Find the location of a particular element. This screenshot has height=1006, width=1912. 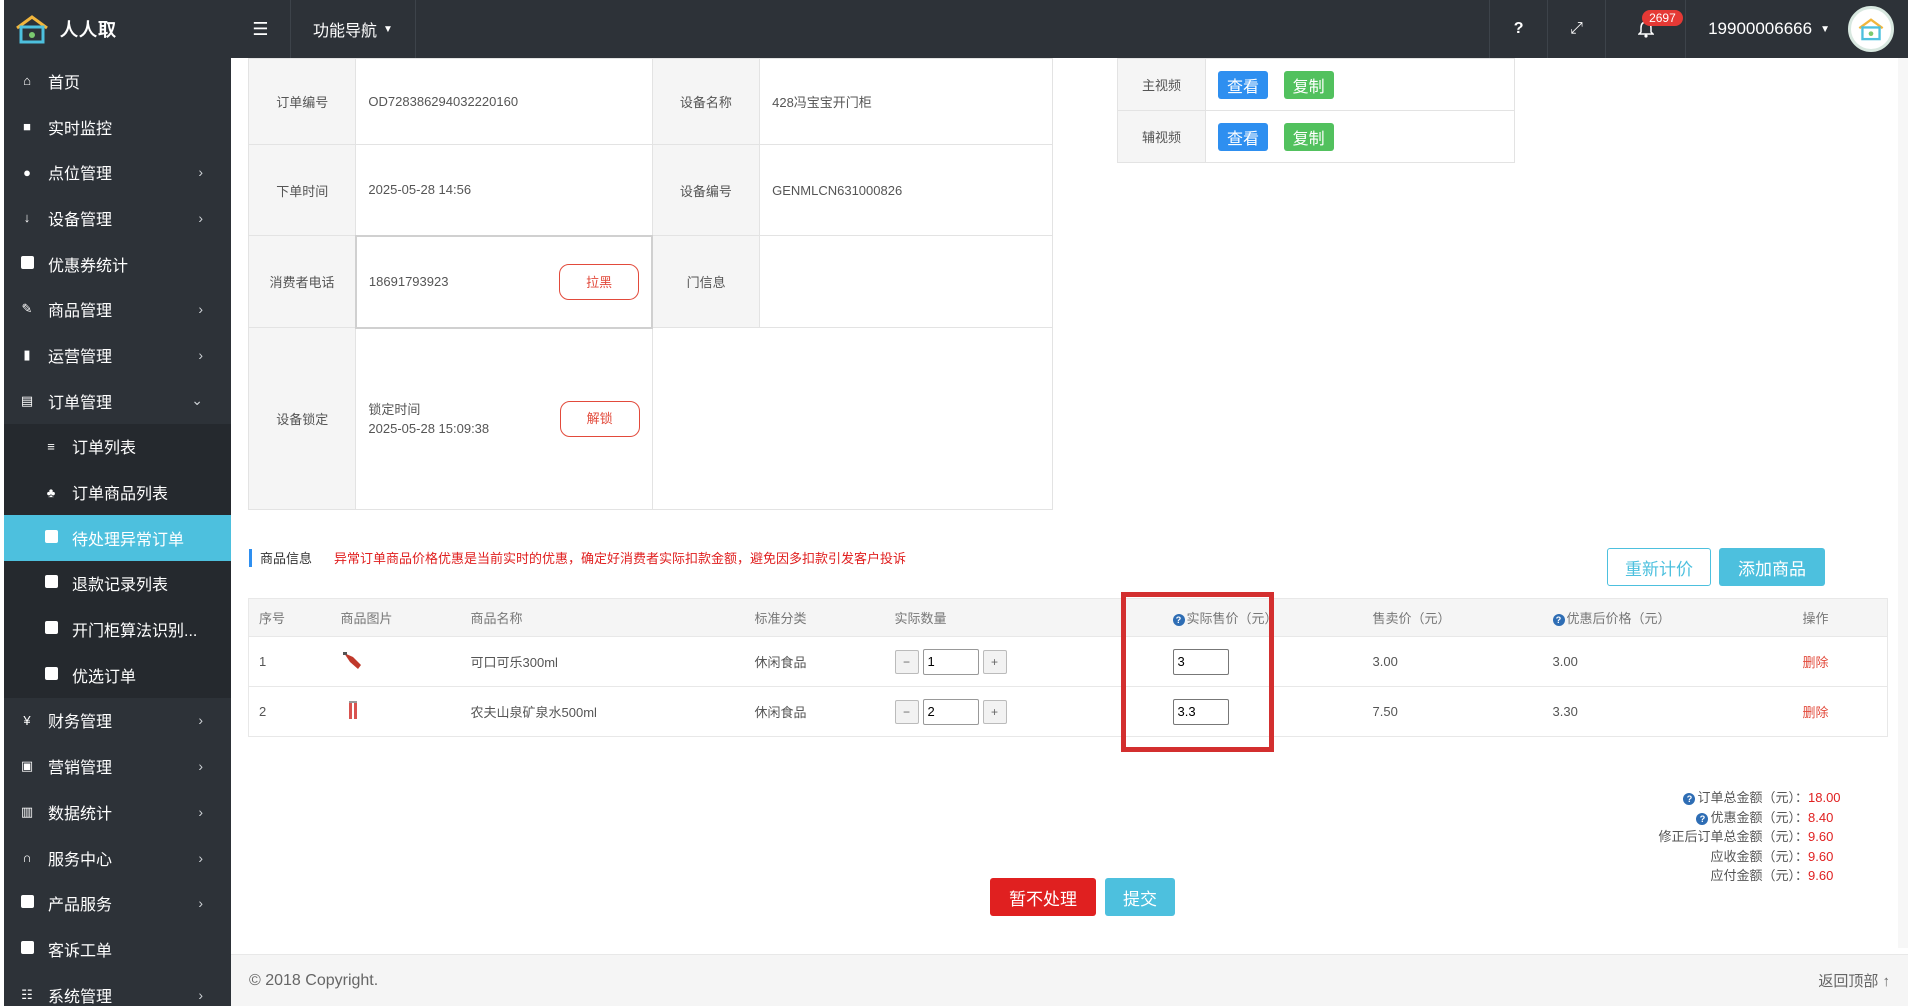

unlock-button: 解锁 is located at coordinates (599, 418).